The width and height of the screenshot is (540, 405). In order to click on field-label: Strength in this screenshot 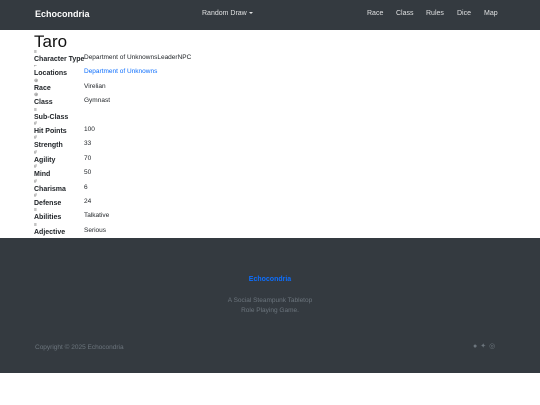, I will do `click(48, 146)`.